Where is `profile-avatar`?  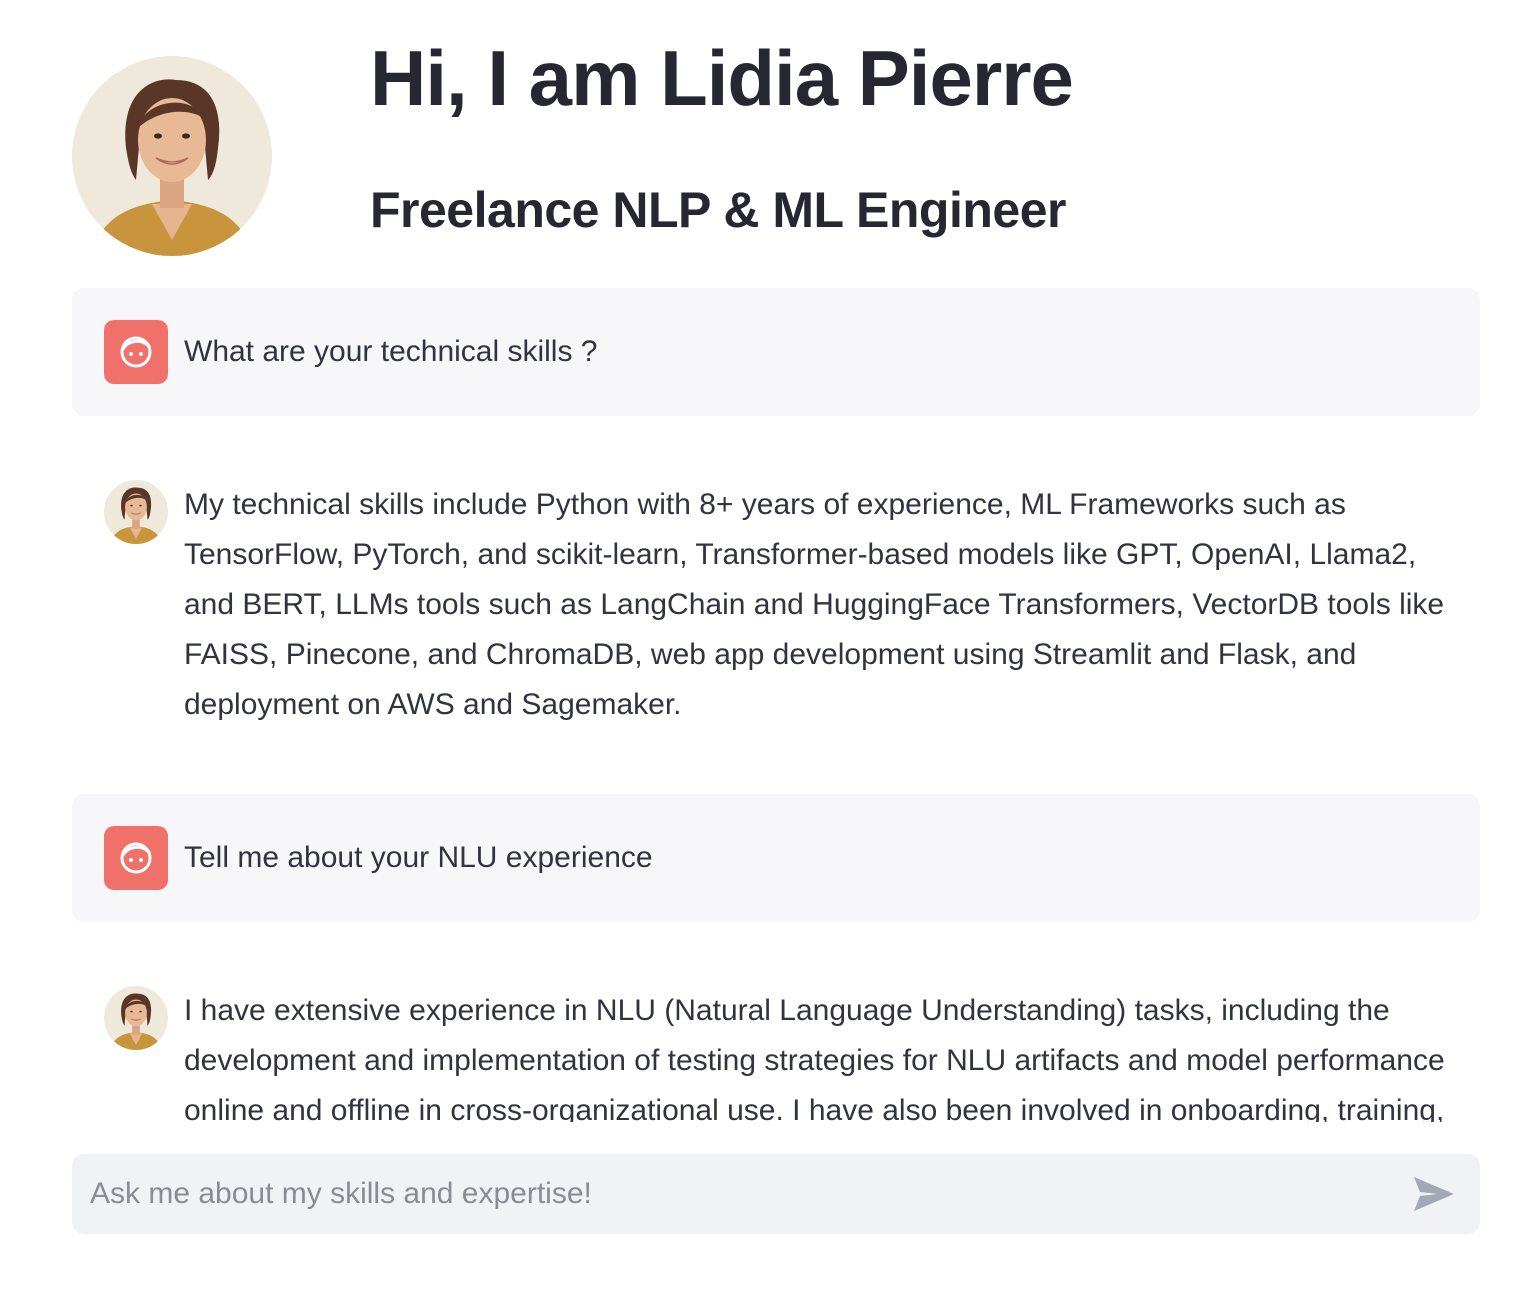 profile-avatar is located at coordinates (172, 156).